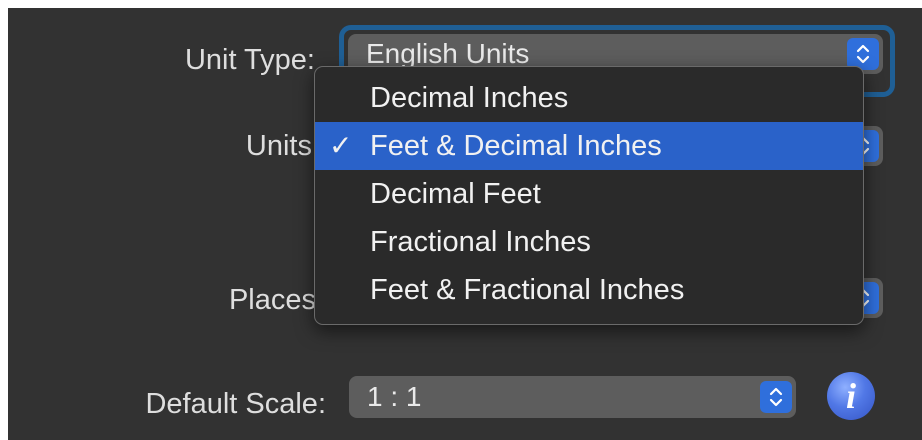 The image size is (922, 440). What do you see at coordinates (235, 404) in the screenshot?
I see `default-scale-label: Default Scale:` at bounding box center [235, 404].